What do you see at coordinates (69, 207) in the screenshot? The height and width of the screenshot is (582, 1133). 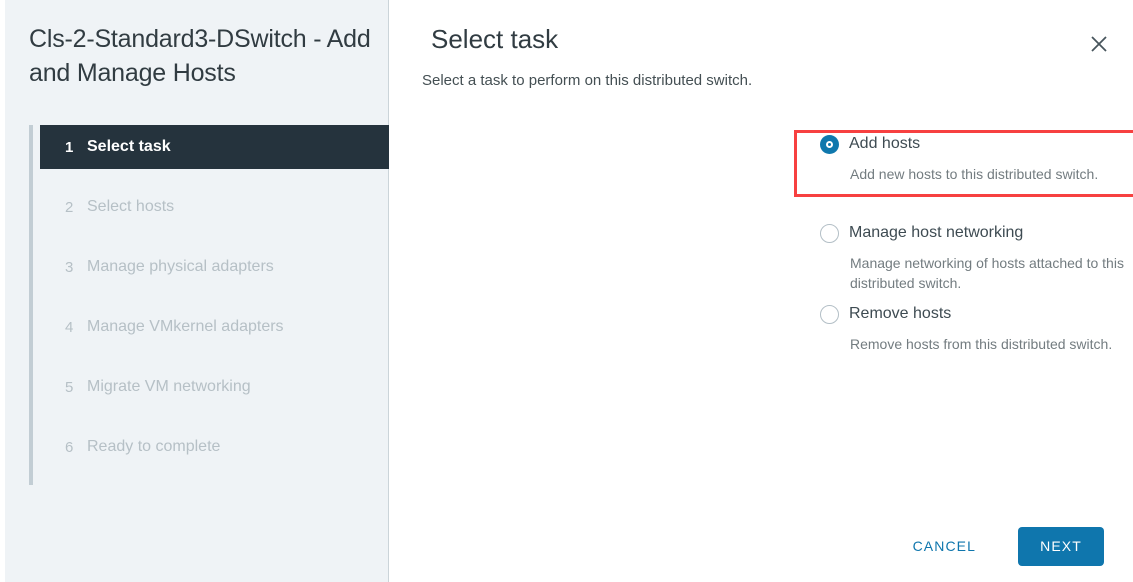 I see `step-number: 2` at bounding box center [69, 207].